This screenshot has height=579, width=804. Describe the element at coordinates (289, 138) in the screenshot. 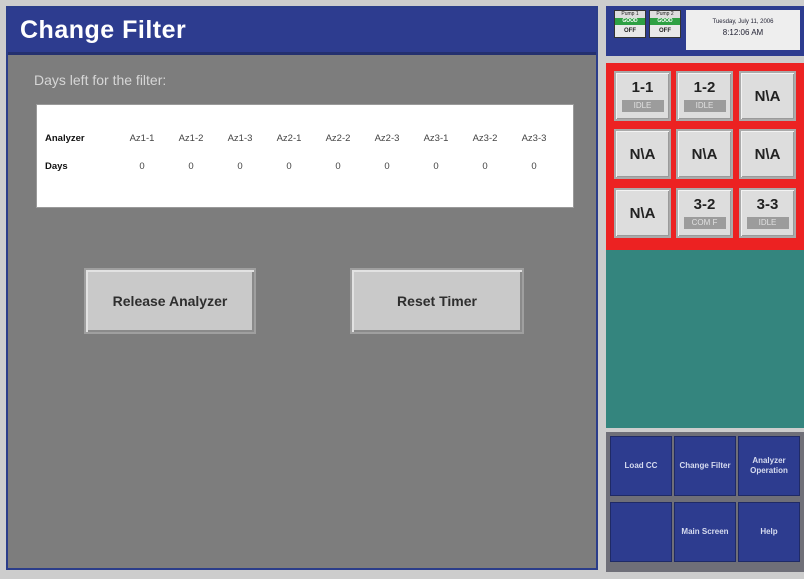

I see `analyzer-header: Az2-1` at that location.